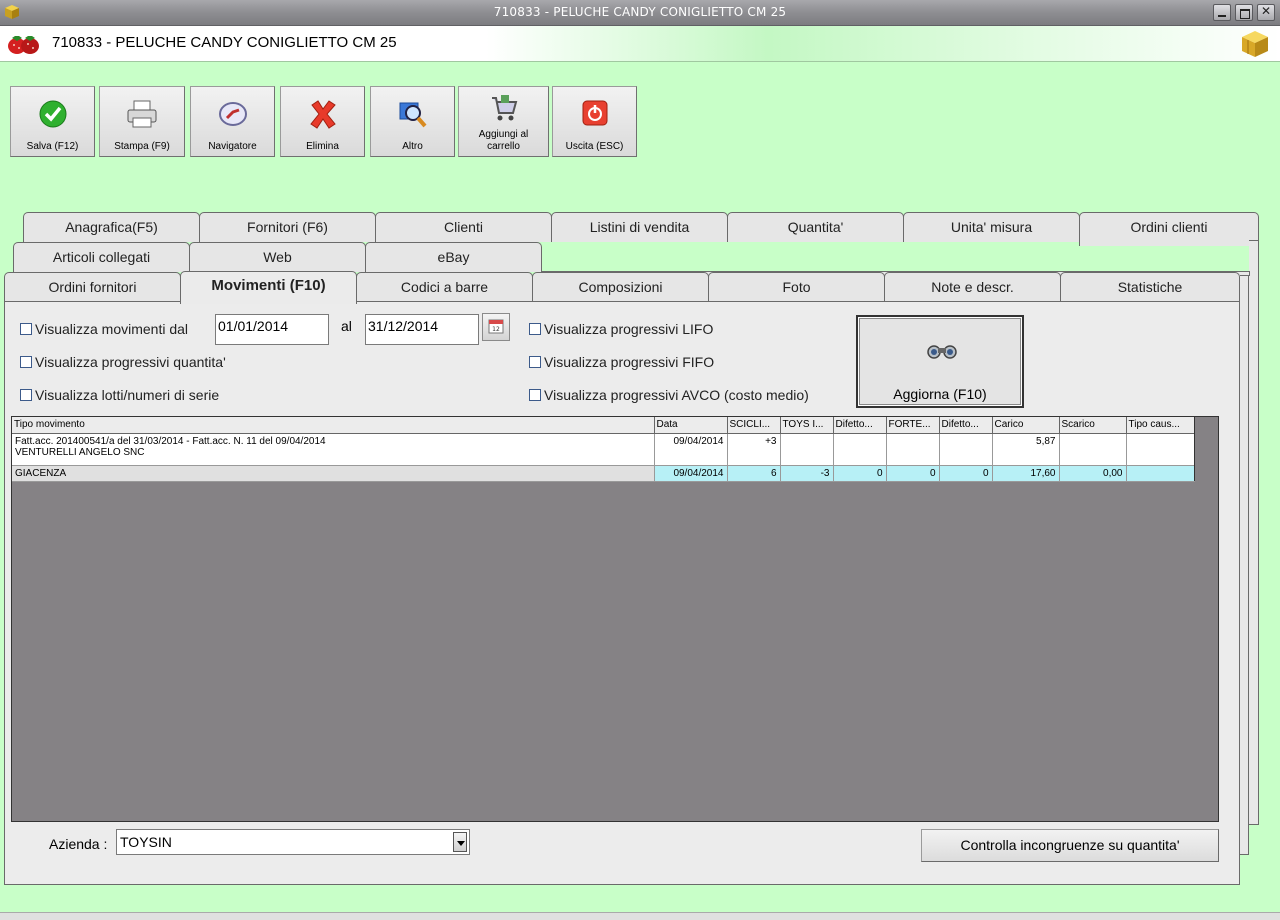  I want to click on azienda-label: Azienda :, so click(78, 844).